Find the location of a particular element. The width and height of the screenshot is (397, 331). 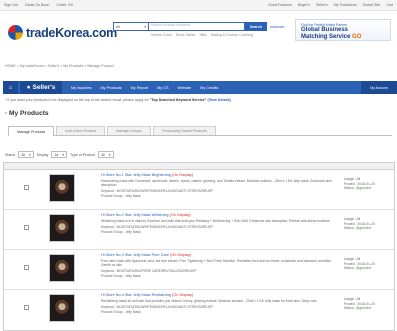

page-title: · My Products is located at coordinates (27, 113).